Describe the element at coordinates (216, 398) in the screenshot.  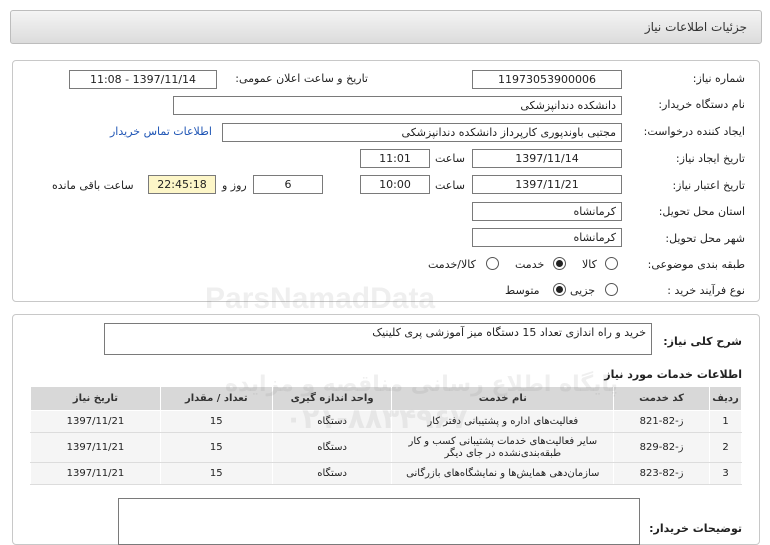
I see `col-qty: تعداد / مقدار` at that location.